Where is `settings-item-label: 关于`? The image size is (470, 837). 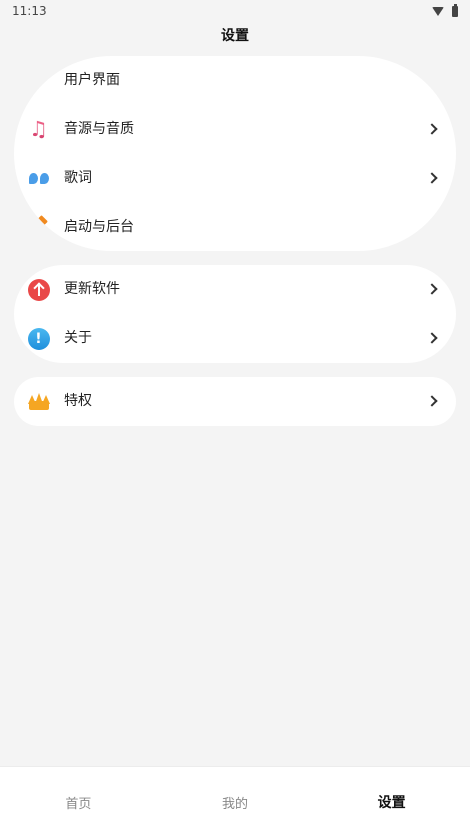
settings-item-label: 关于 is located at coordinates (78, 338).